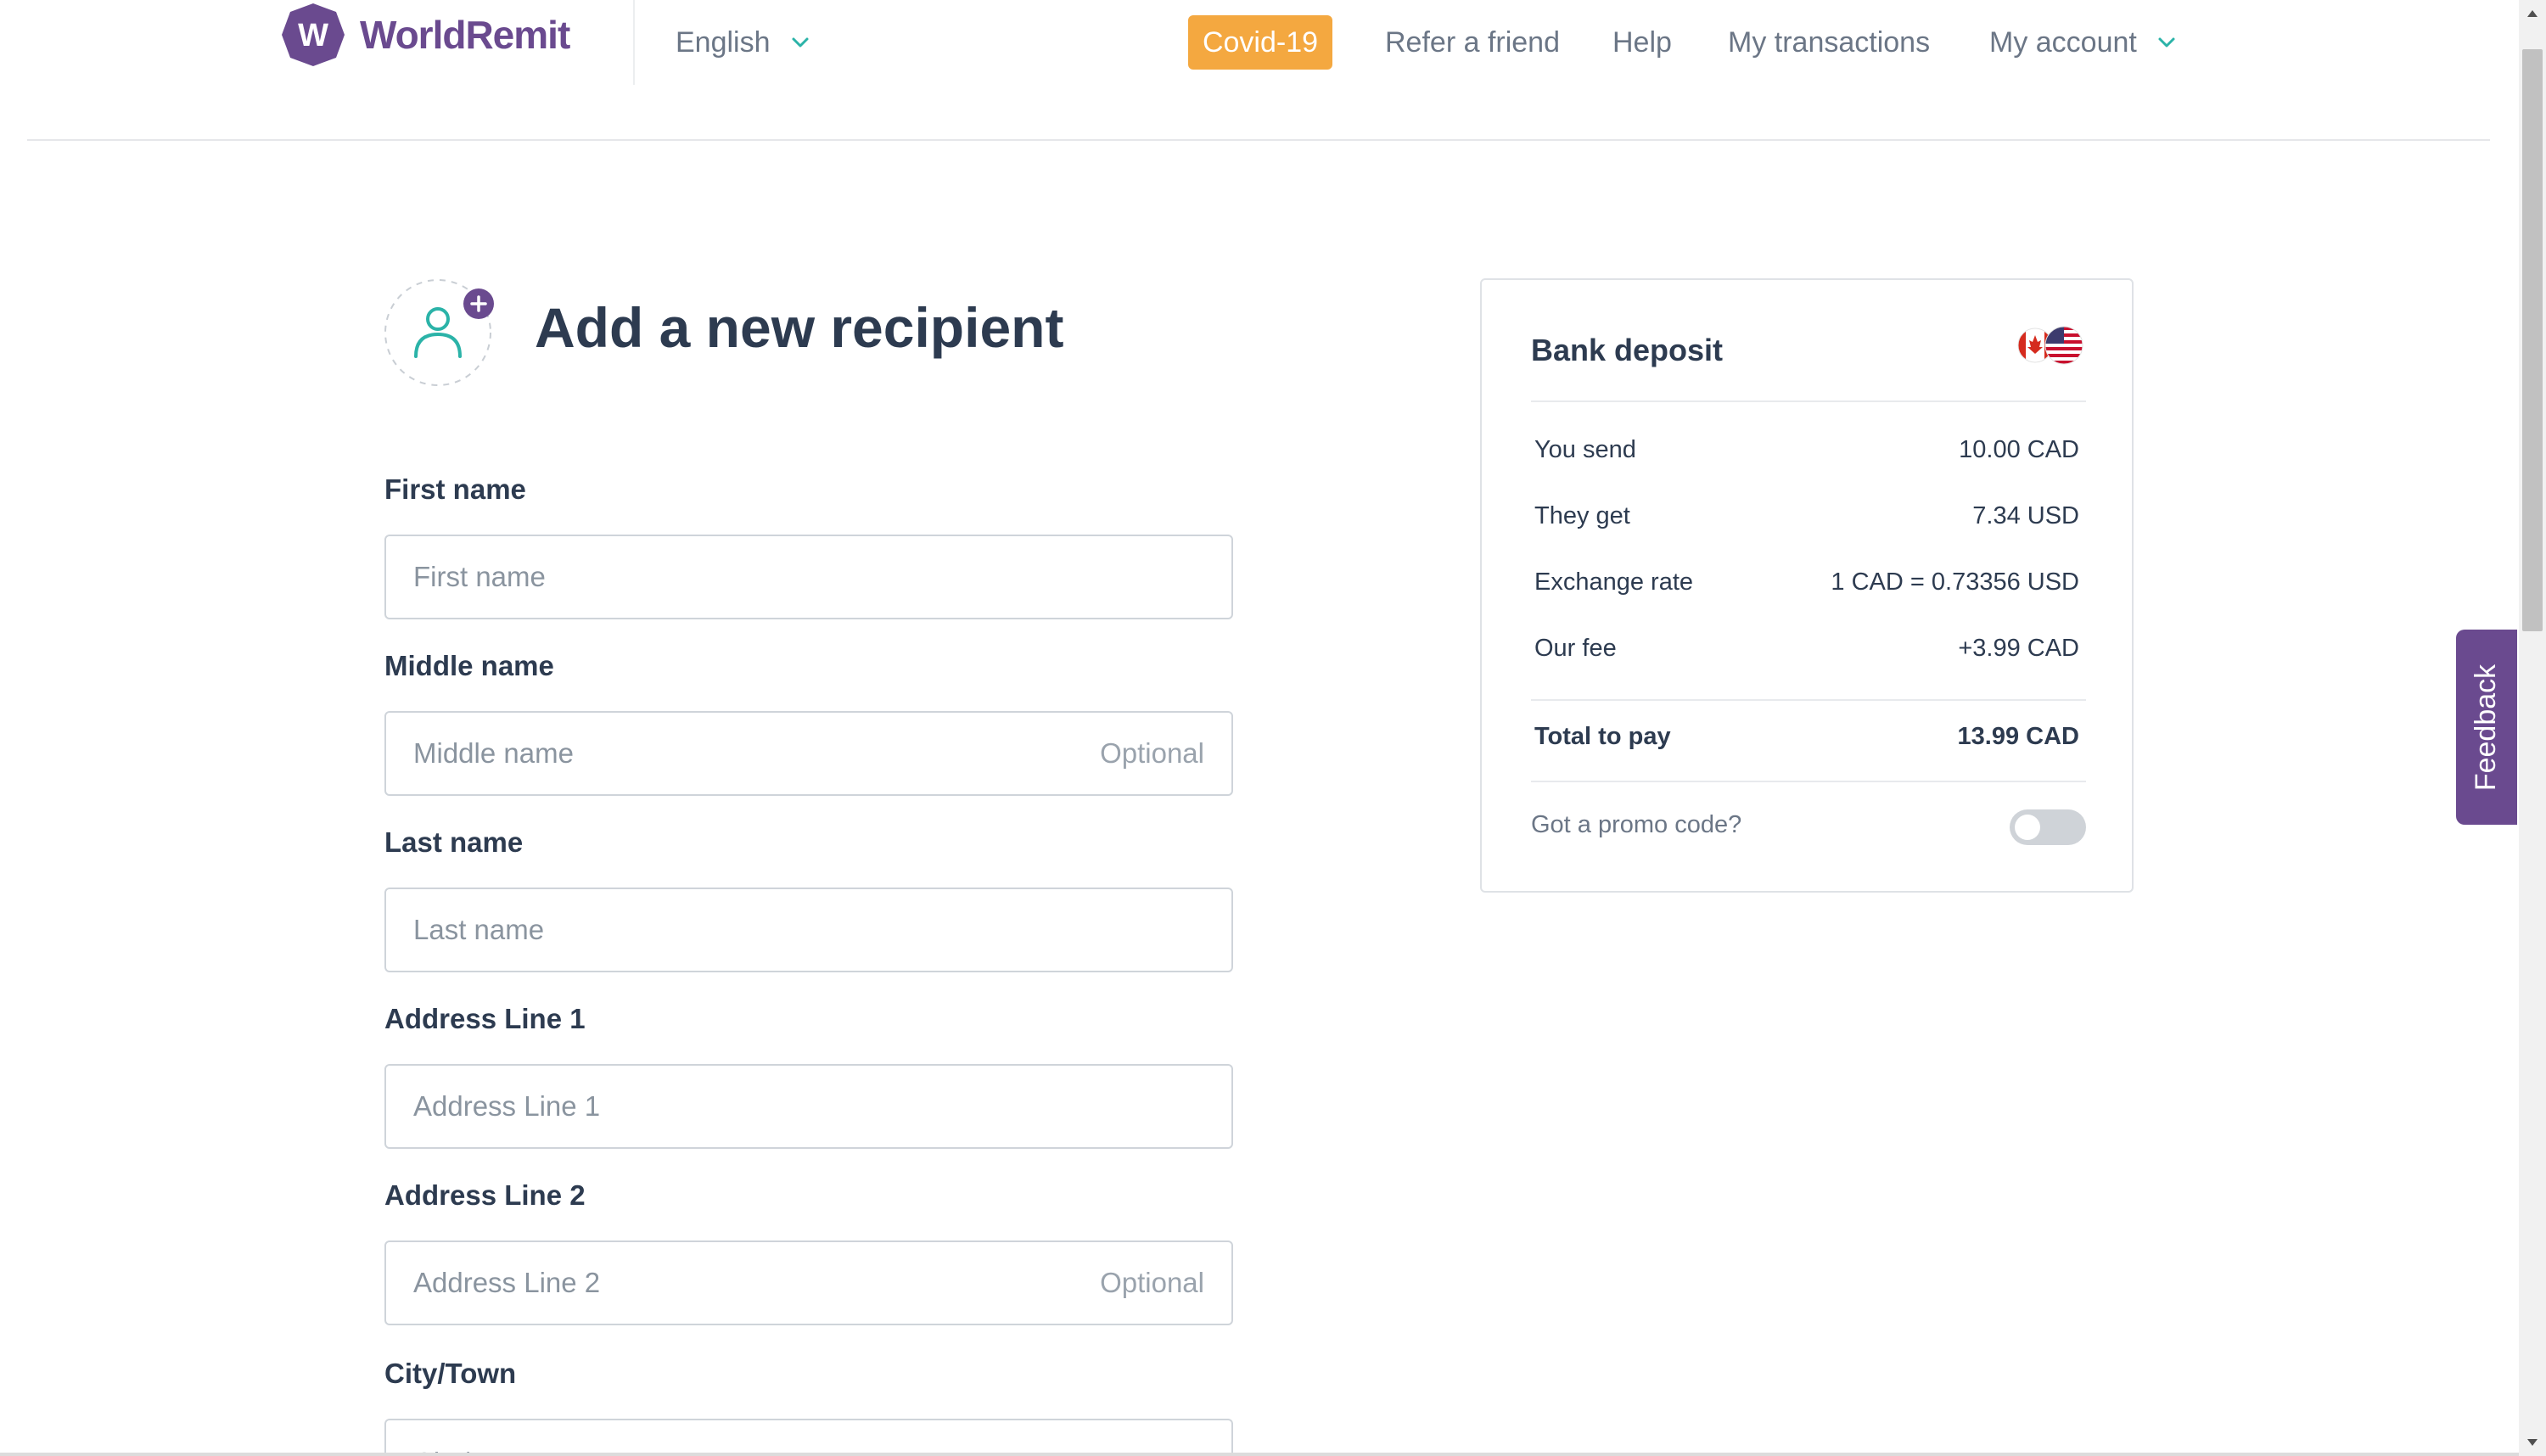 The width and height of the screenshot is (2546, 1456). Describe the element at coordinates (1614, 582) in the screenshot. I see `exchange-rate-label: Exchange rate` at that location.